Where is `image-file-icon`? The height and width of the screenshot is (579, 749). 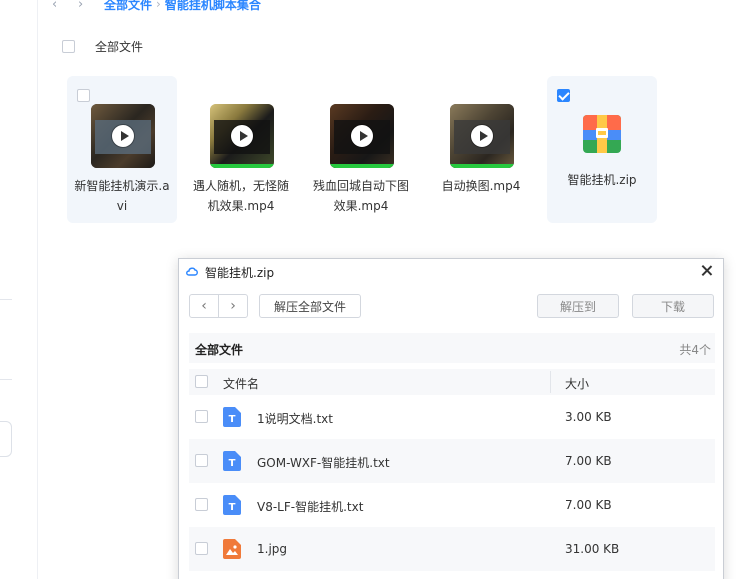 image-file-icon is located at coordinates (232, 549).